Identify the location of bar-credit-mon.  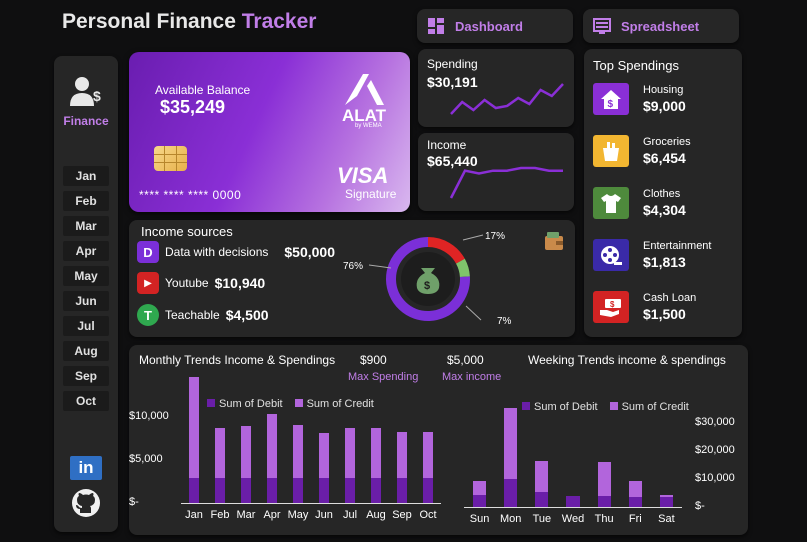
(511, 443).